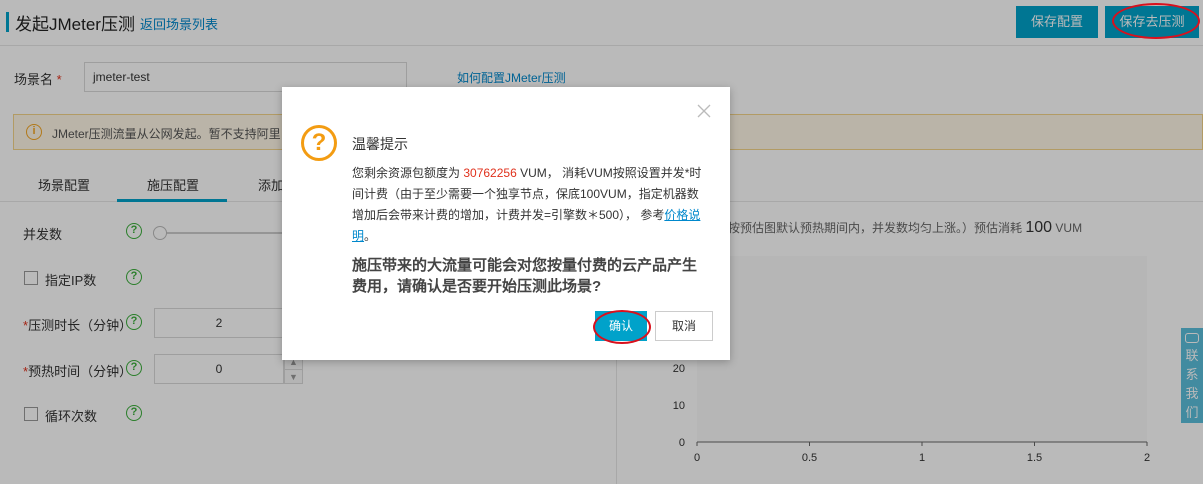  Describe the element at coordinates (319, 143) in the screenshot. I see `question-icon: ?` at that location.